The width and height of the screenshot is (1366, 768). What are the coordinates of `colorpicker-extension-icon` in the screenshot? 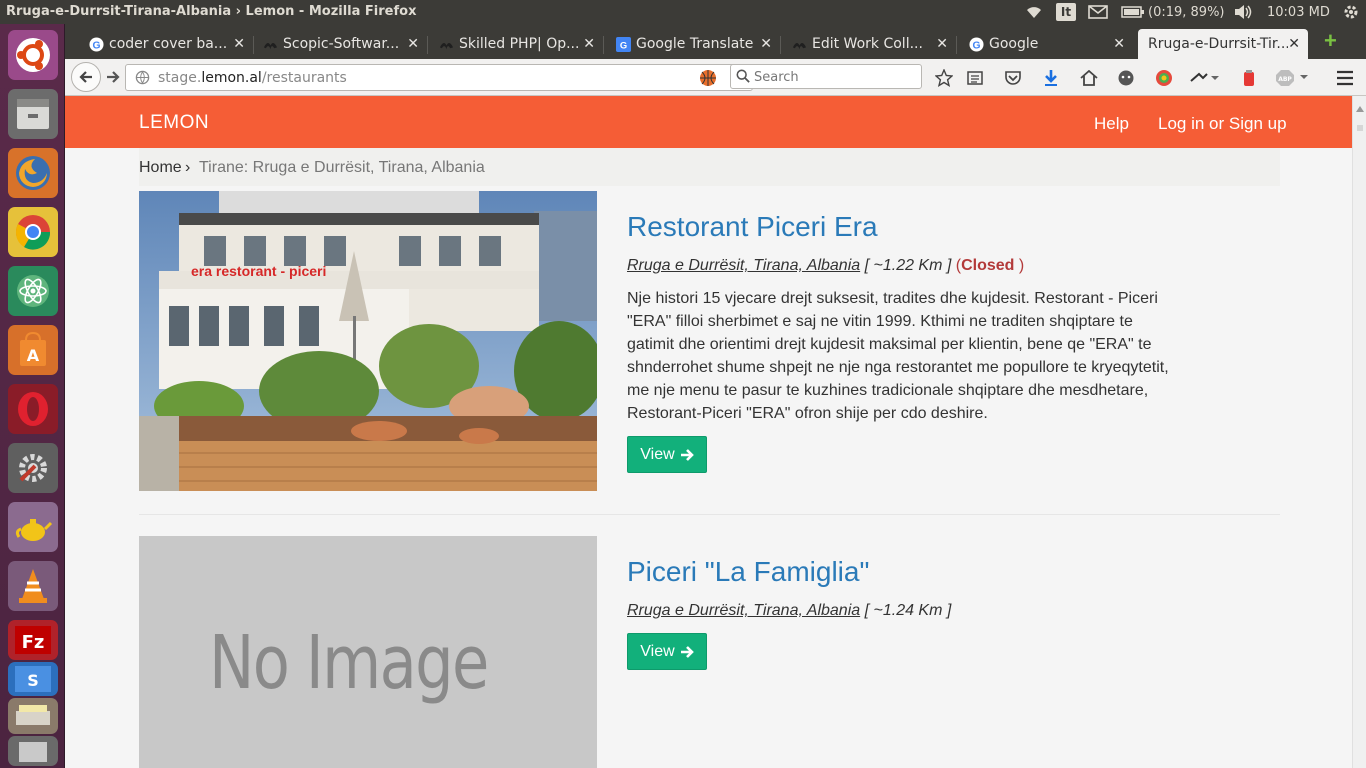 It's located at (1164, 78).